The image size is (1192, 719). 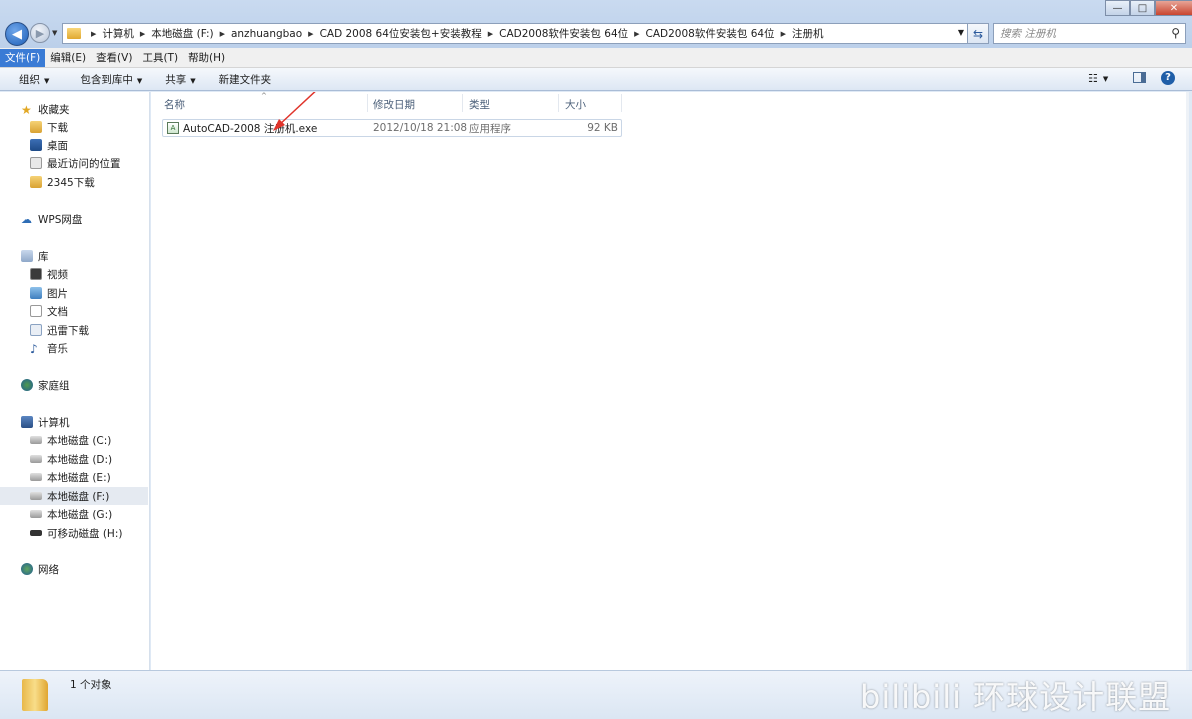 What do you see at coordinates (27, 422) in the screenshot?
I see `computer-icon` at bounding box center [27, 422].